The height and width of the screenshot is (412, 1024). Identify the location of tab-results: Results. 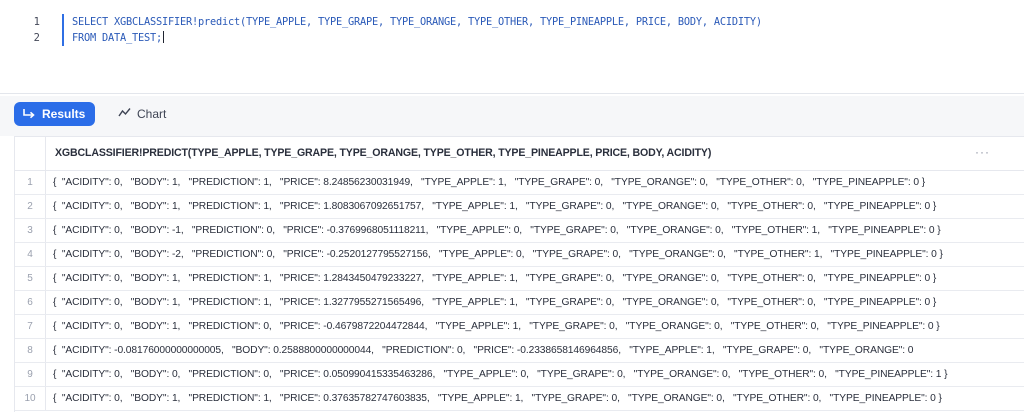
(55, 114).